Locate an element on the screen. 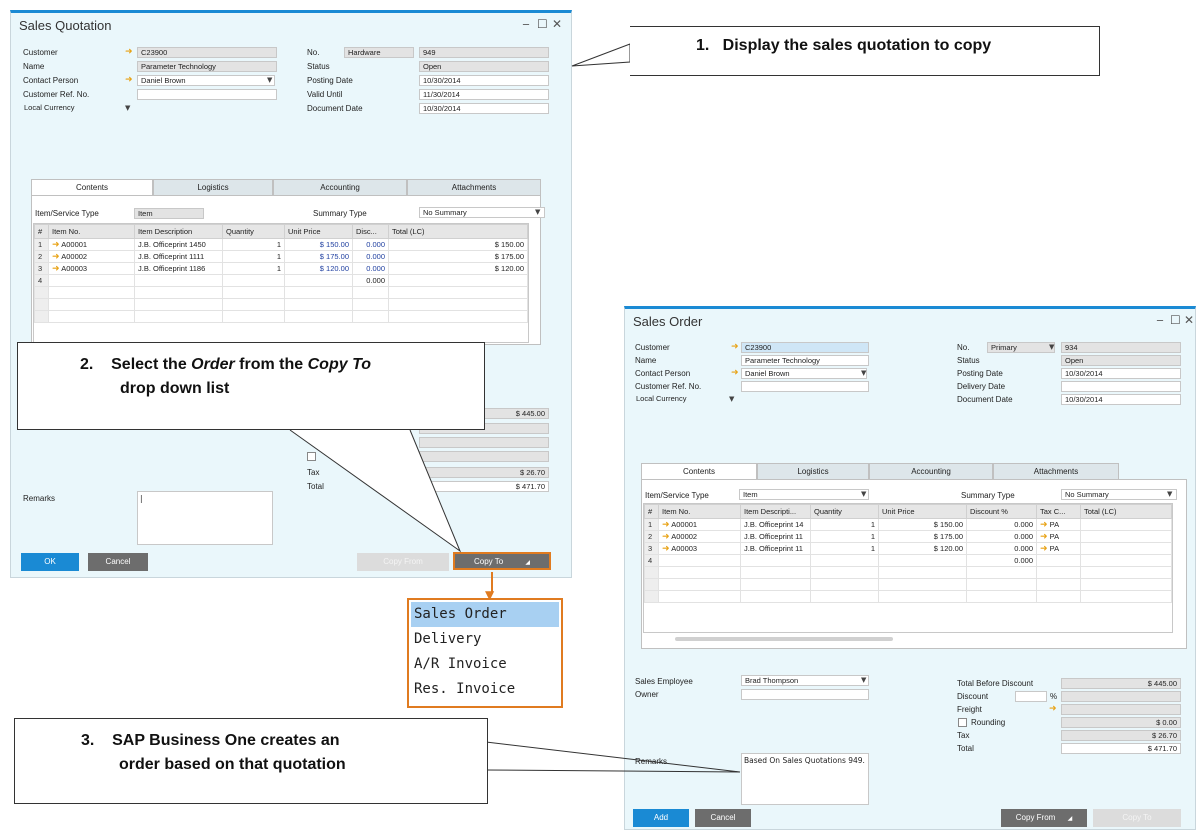  callout-step-2-text-c: from the is located at coordinates (271, 364).